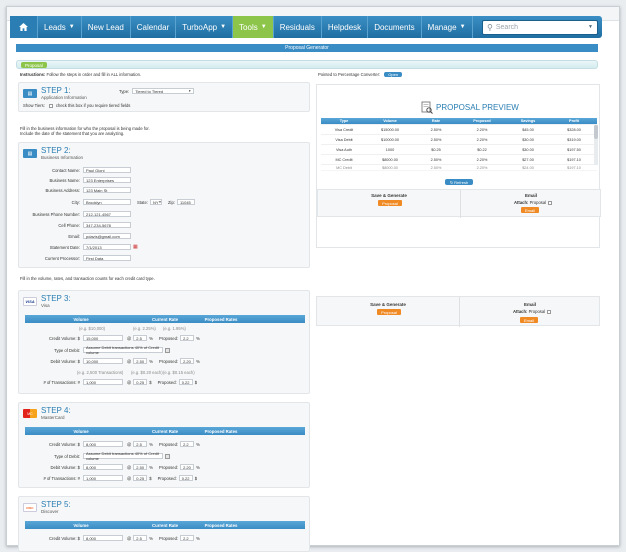  What do you see at coordinates (45, 305) in the screenshot?
I see `step3-sub: Visa` at bounding box center [45, 305].